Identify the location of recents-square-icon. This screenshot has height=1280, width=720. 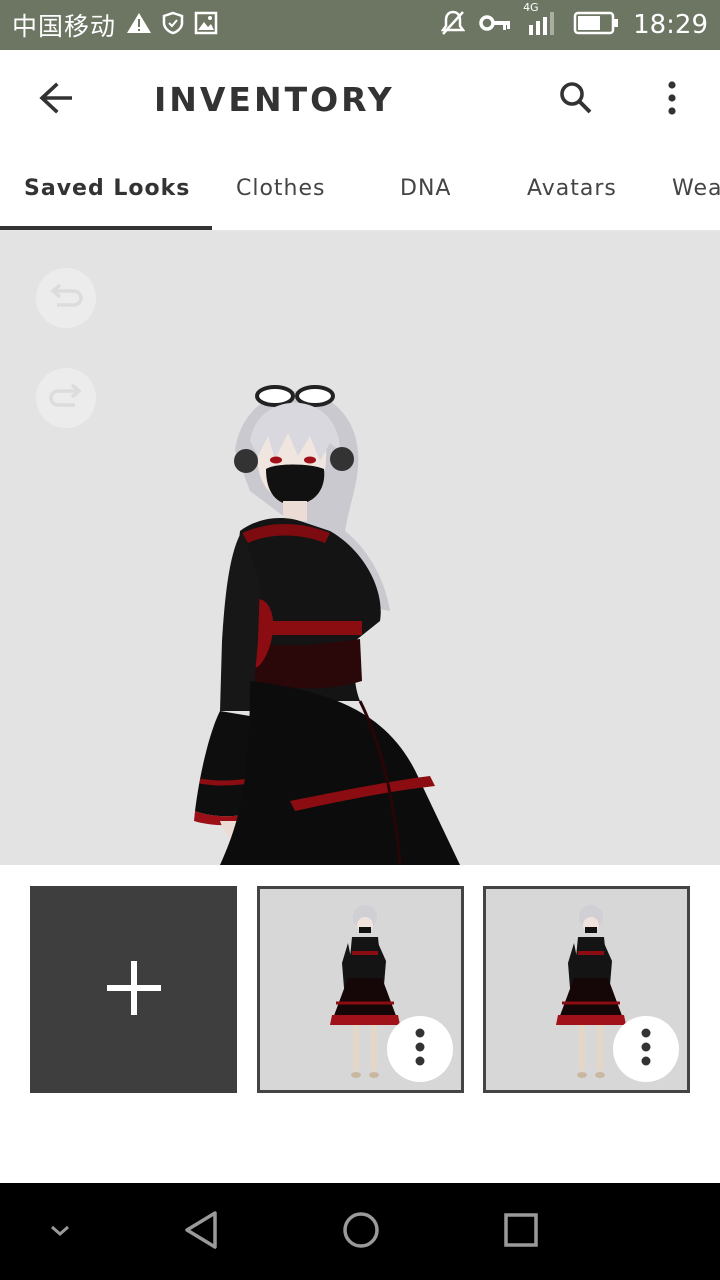
(521, 1232).